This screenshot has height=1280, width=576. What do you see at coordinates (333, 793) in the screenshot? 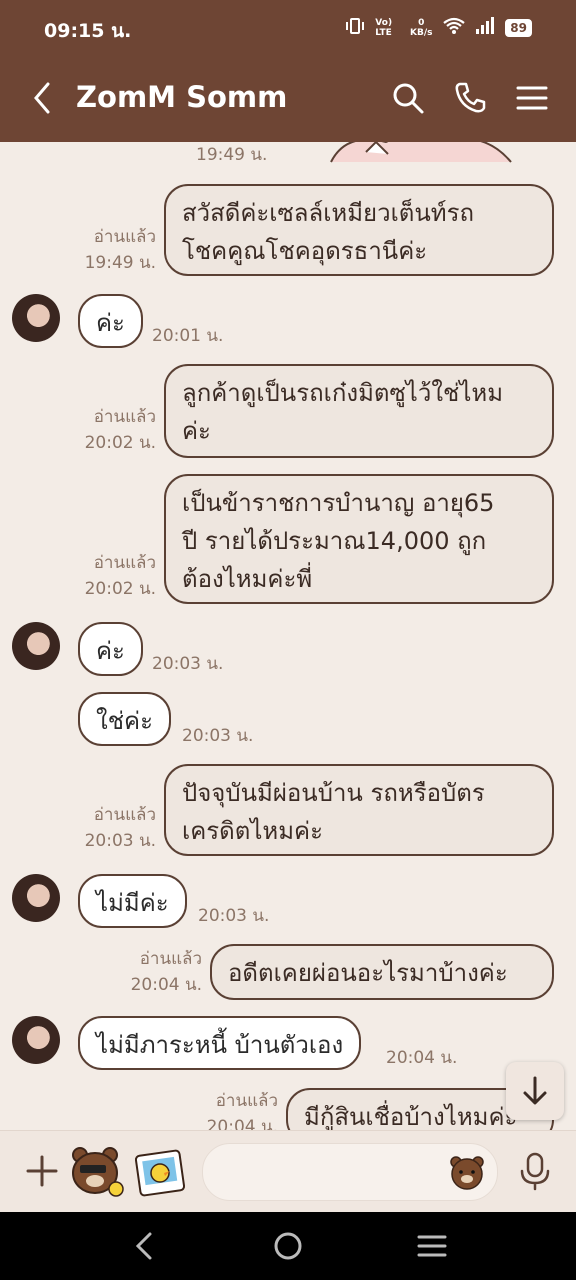
I see `message-line: ปัจจุบันมีผ่อนบ้าน รถหรือบัตร` at bounding box center [333, 793].